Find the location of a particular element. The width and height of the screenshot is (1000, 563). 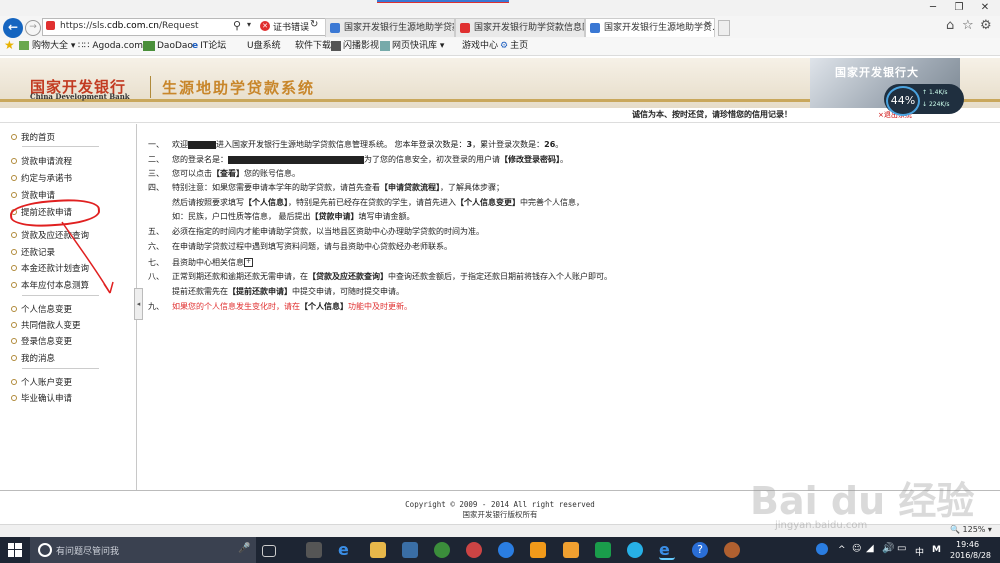

sidebar-collapse-handle: ◂ is located at coordinates (138, 304).